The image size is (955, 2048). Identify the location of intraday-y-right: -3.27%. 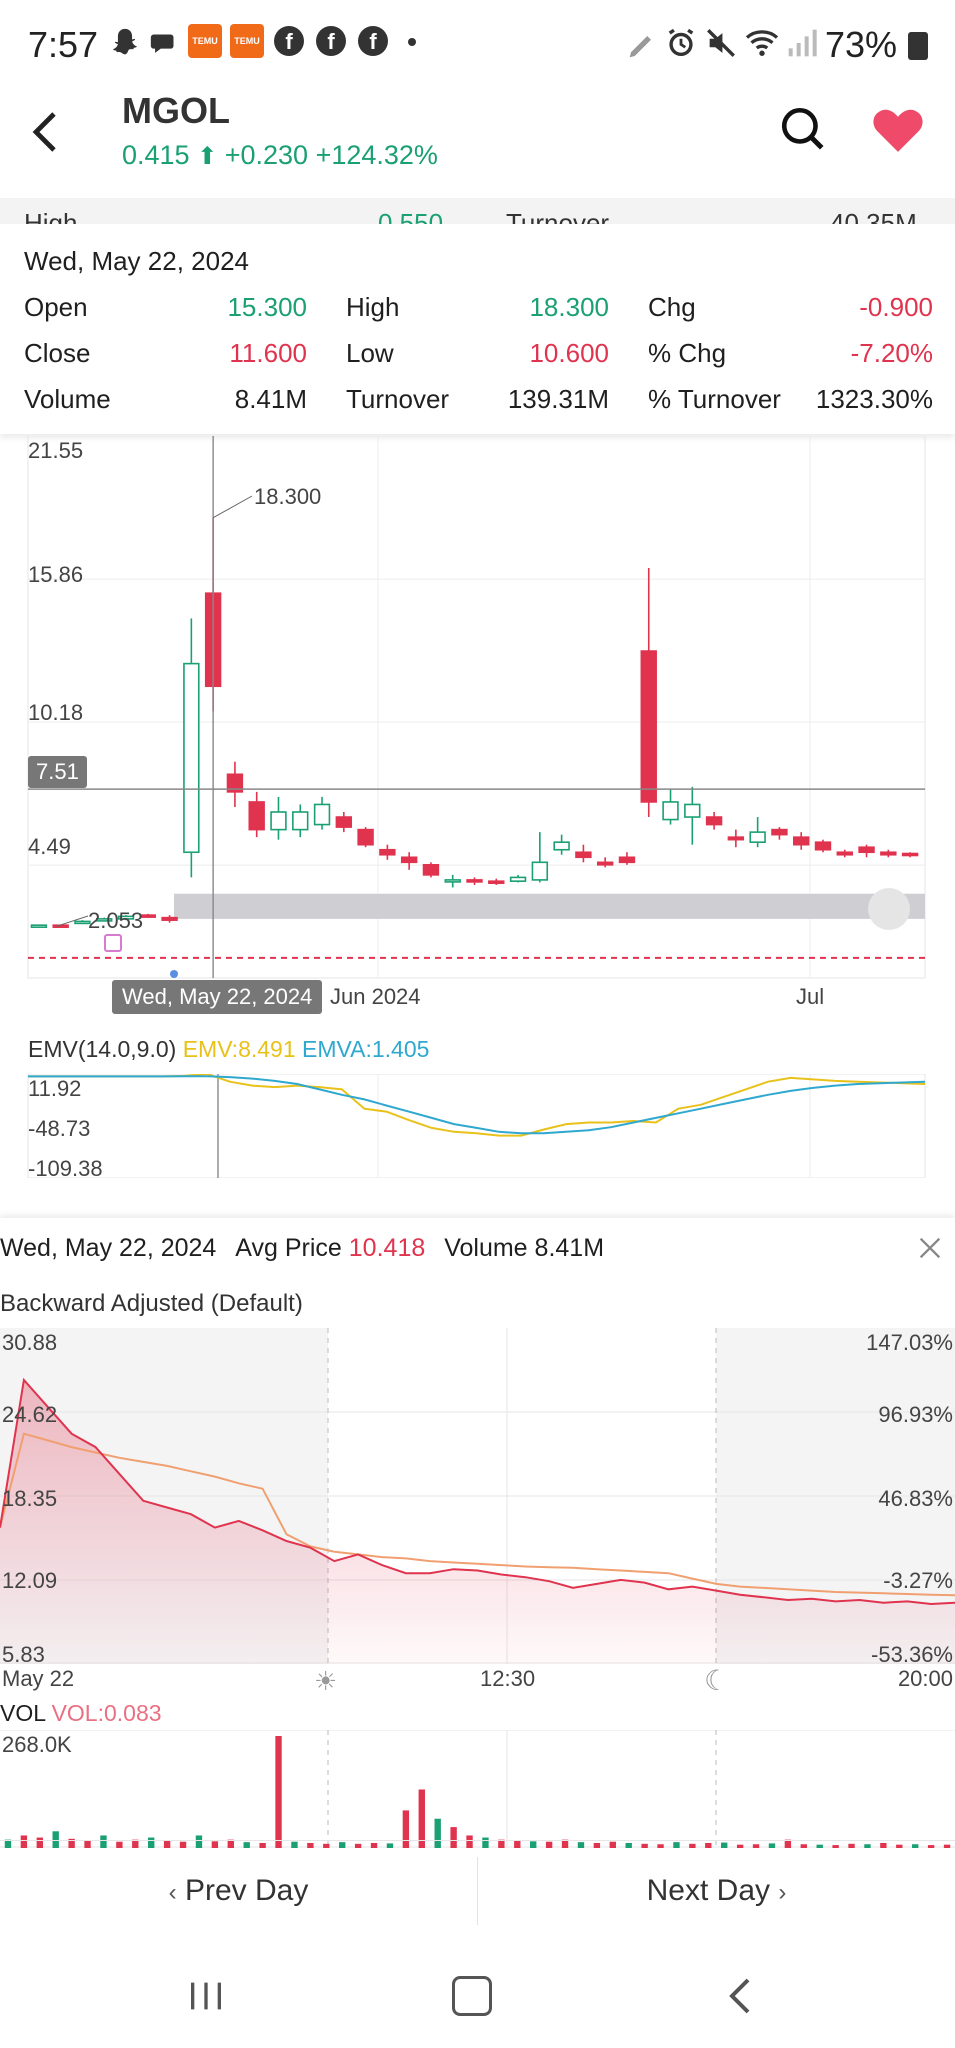
(918, 1580).